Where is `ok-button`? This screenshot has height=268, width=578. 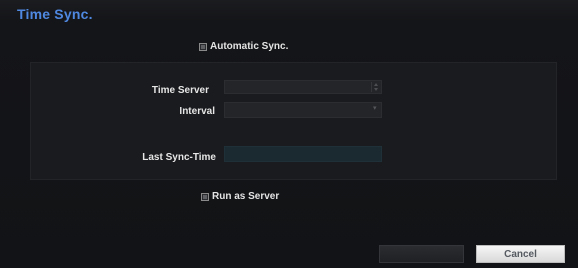
ok-button is located at coordinates (421, 254).